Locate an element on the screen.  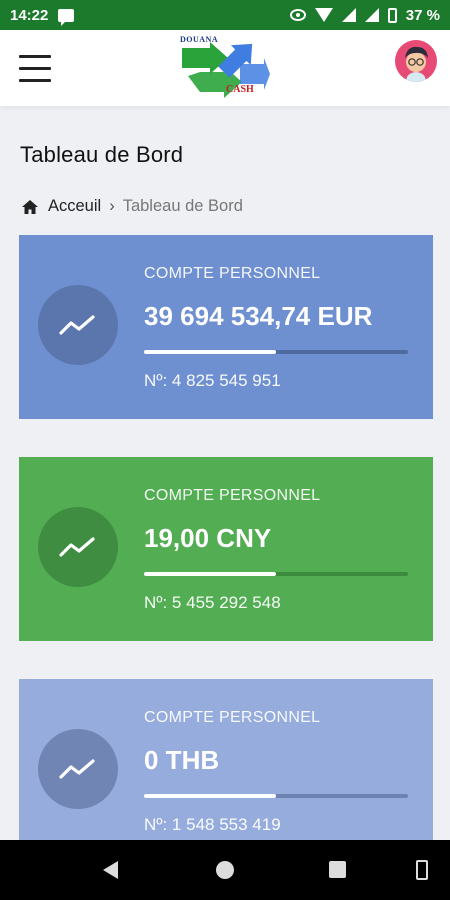
account-number: Nº: 1 548 553 419 is located at coordinates (212, 824).